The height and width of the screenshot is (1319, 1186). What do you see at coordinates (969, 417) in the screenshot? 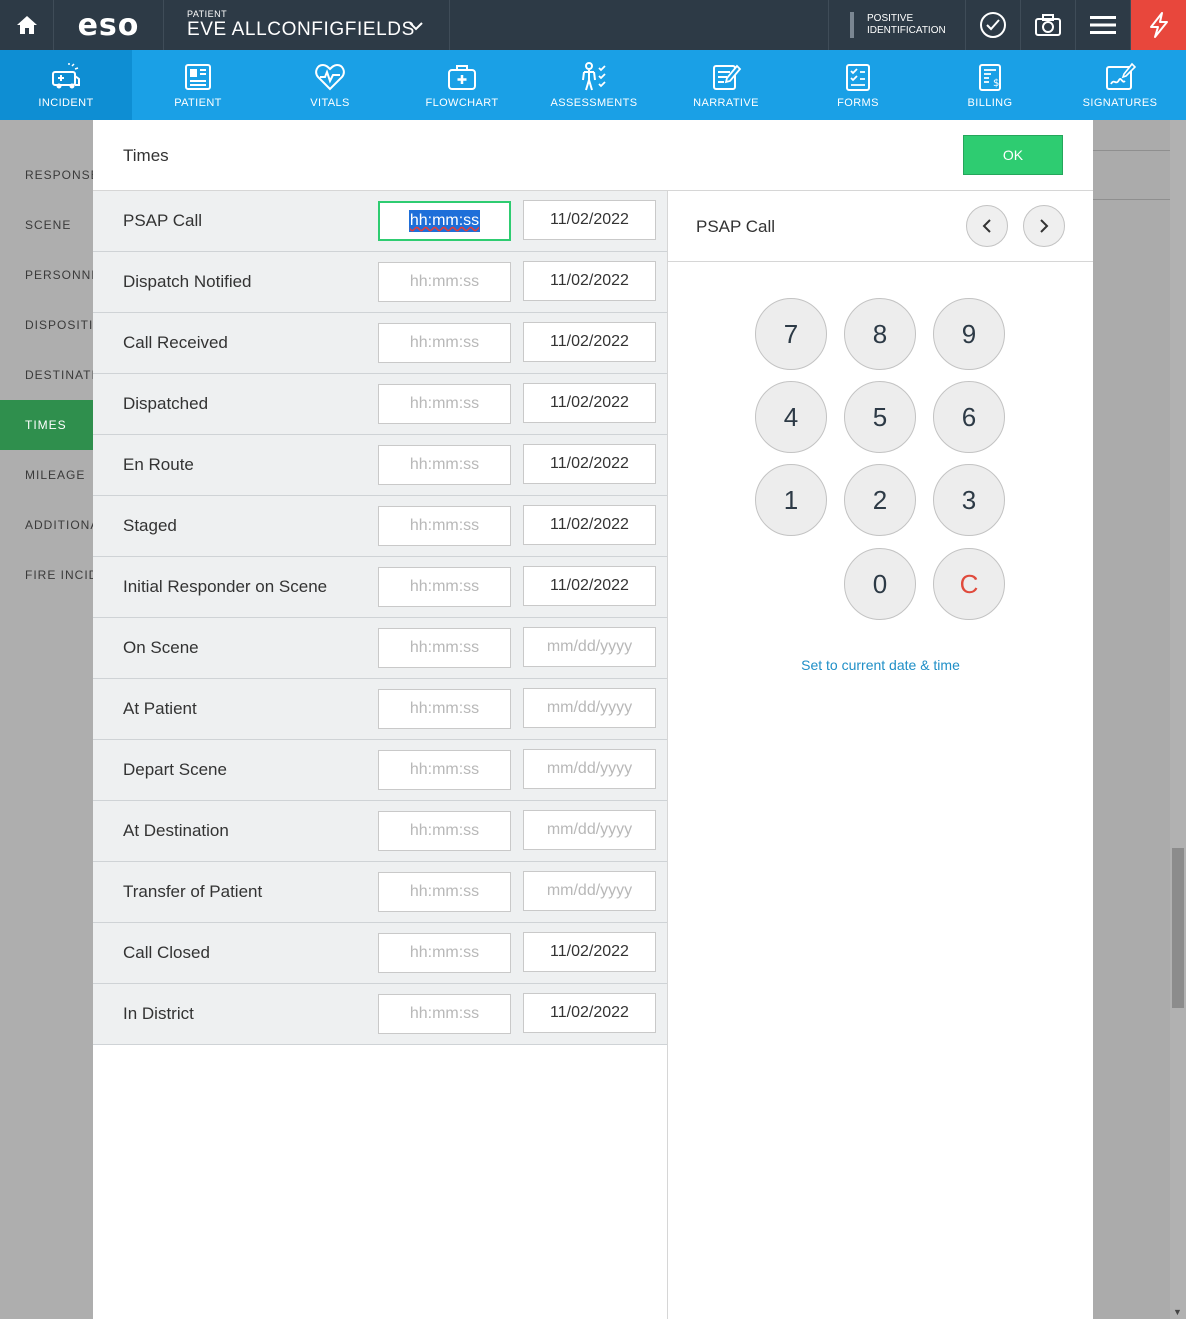
I see `keypad-key-6: 6` at bounding box center [969, 417].